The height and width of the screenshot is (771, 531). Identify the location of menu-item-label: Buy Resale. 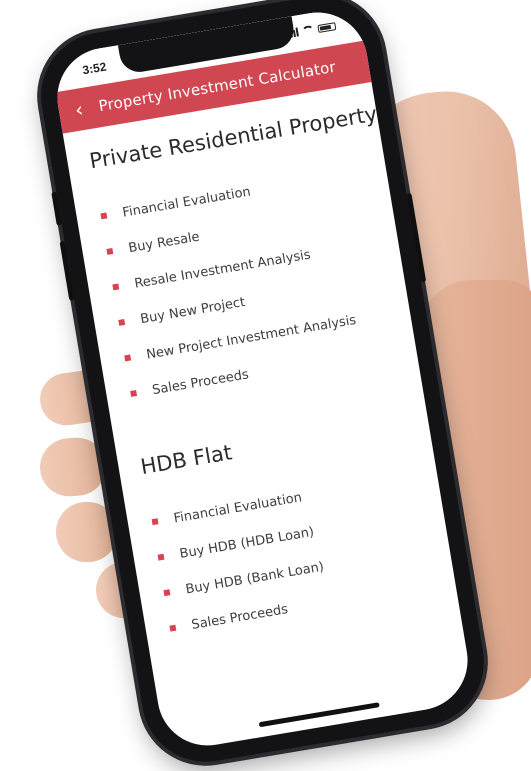
(164, 242).